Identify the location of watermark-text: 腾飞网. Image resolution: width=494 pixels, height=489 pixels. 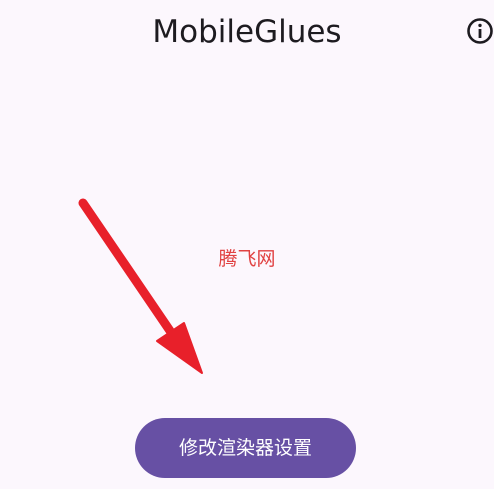
(247, 259).